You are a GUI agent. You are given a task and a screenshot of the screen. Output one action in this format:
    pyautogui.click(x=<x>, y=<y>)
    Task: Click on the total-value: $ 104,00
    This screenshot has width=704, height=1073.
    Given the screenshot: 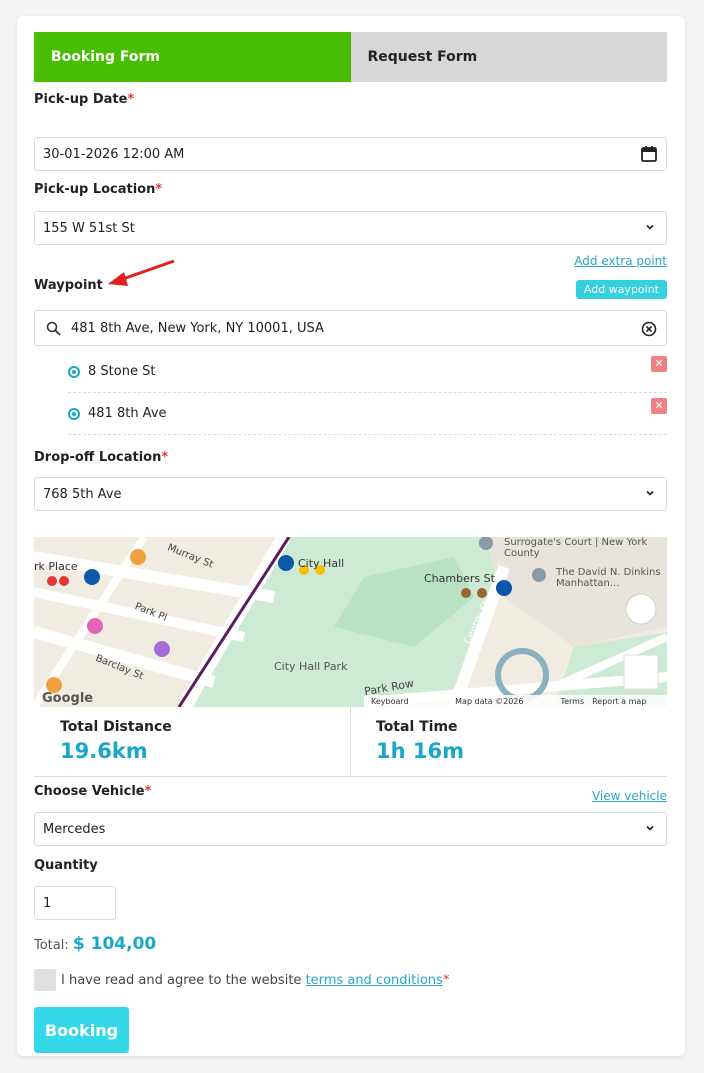 What is the action you would take?
    pyautogui.click(x=114, y=944)
    